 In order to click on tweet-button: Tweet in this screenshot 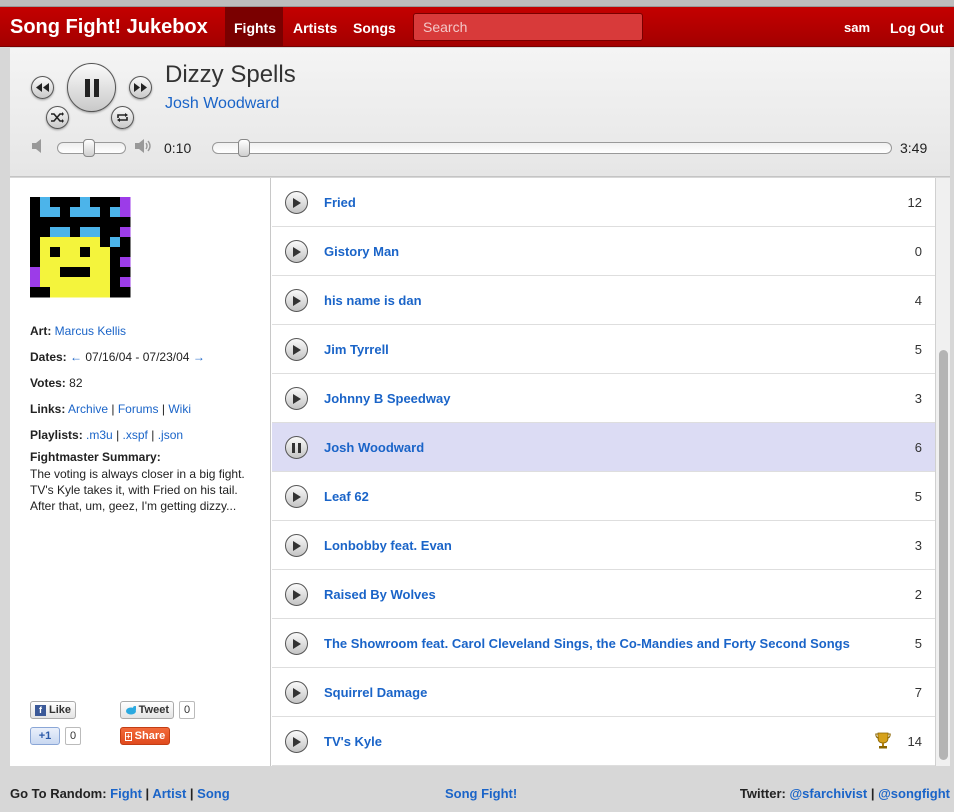, I will do `click(147, 710)`.